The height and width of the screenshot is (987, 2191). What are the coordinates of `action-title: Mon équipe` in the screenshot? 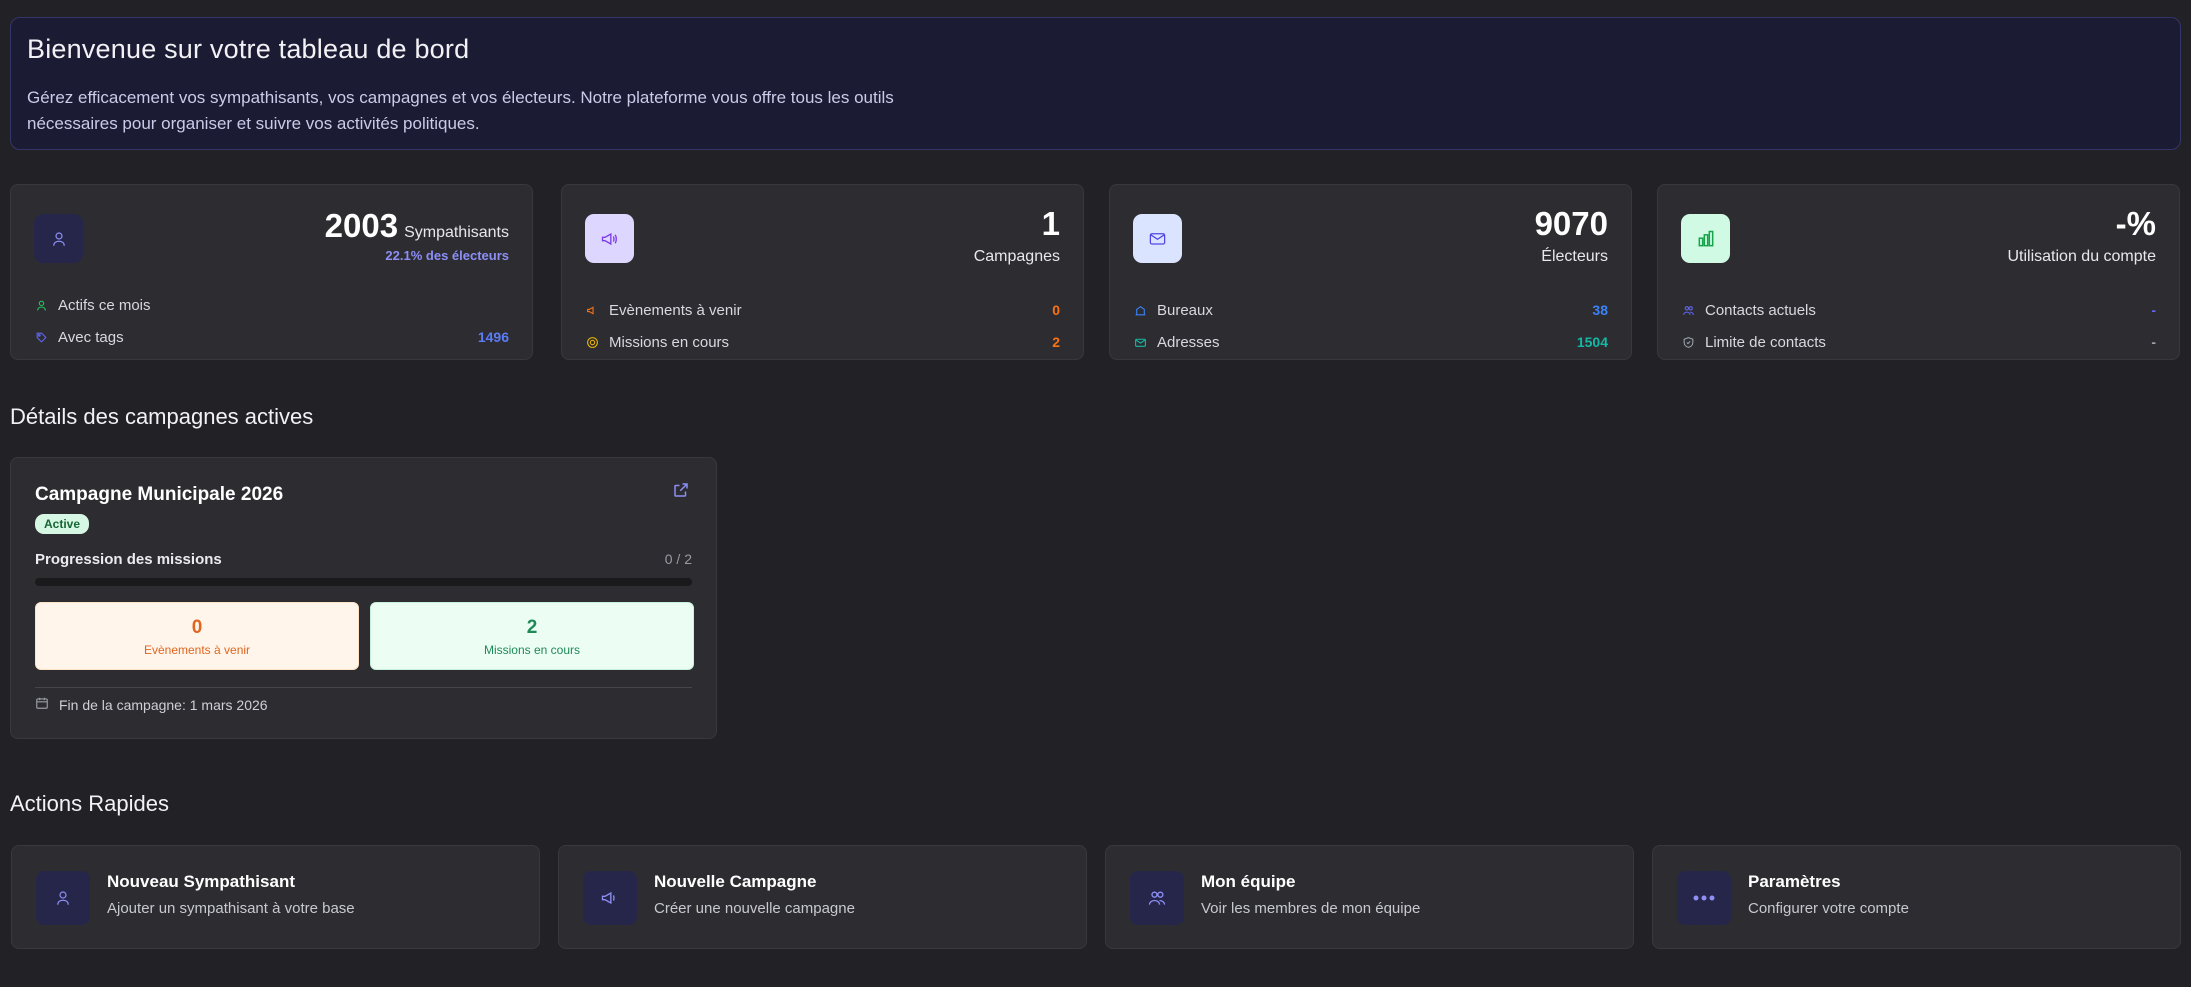 It's located at (1248, 881).